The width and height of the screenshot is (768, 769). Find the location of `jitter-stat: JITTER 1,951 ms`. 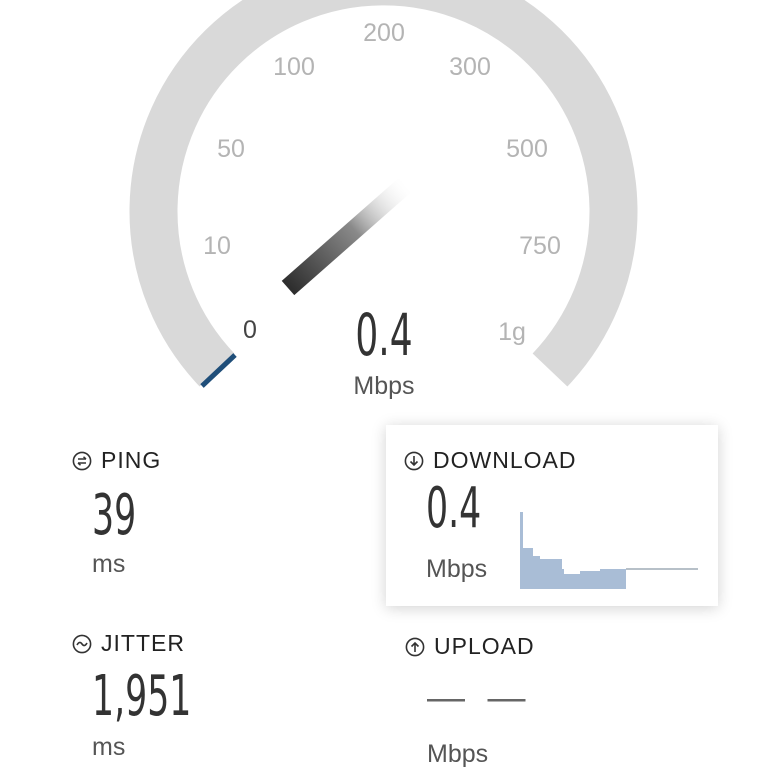

jitter-stat: JITTER 1,951 ms is located at coordinates (162, 696).